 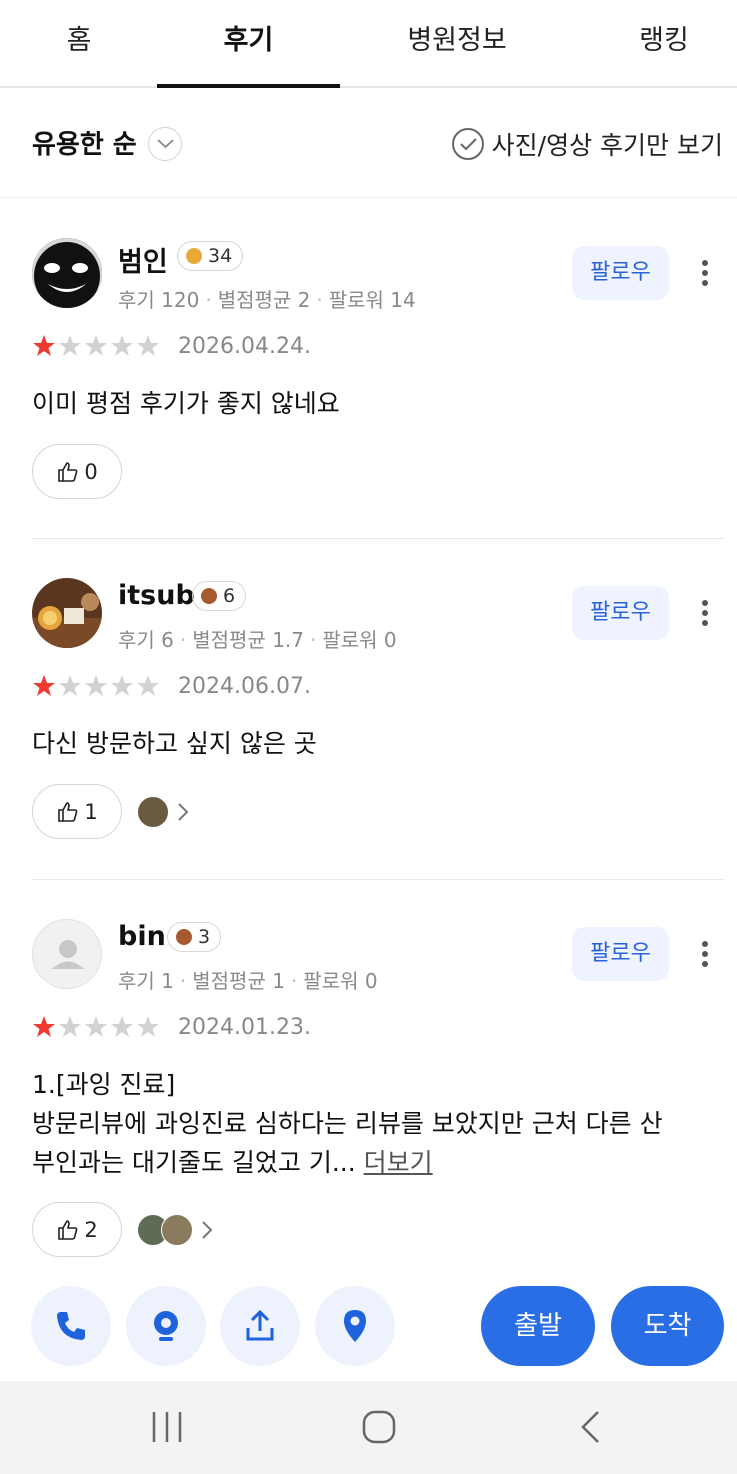 What do you see at coordinates (165, 144) in the screenshot?
I see `chevron-down-icon` at bounding box center [165, 144].